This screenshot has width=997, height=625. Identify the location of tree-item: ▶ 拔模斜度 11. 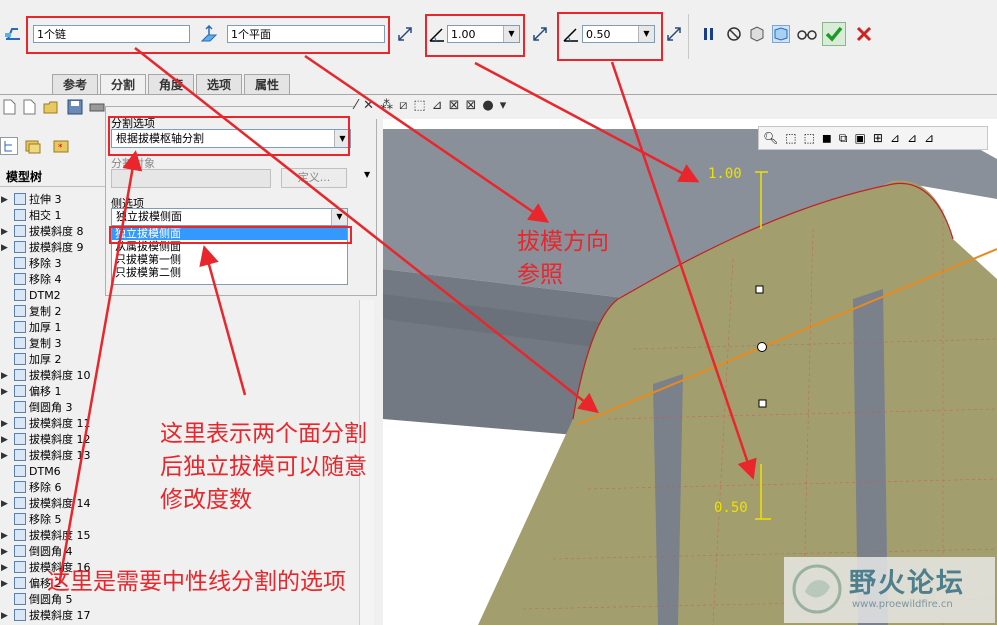
(45, 424).